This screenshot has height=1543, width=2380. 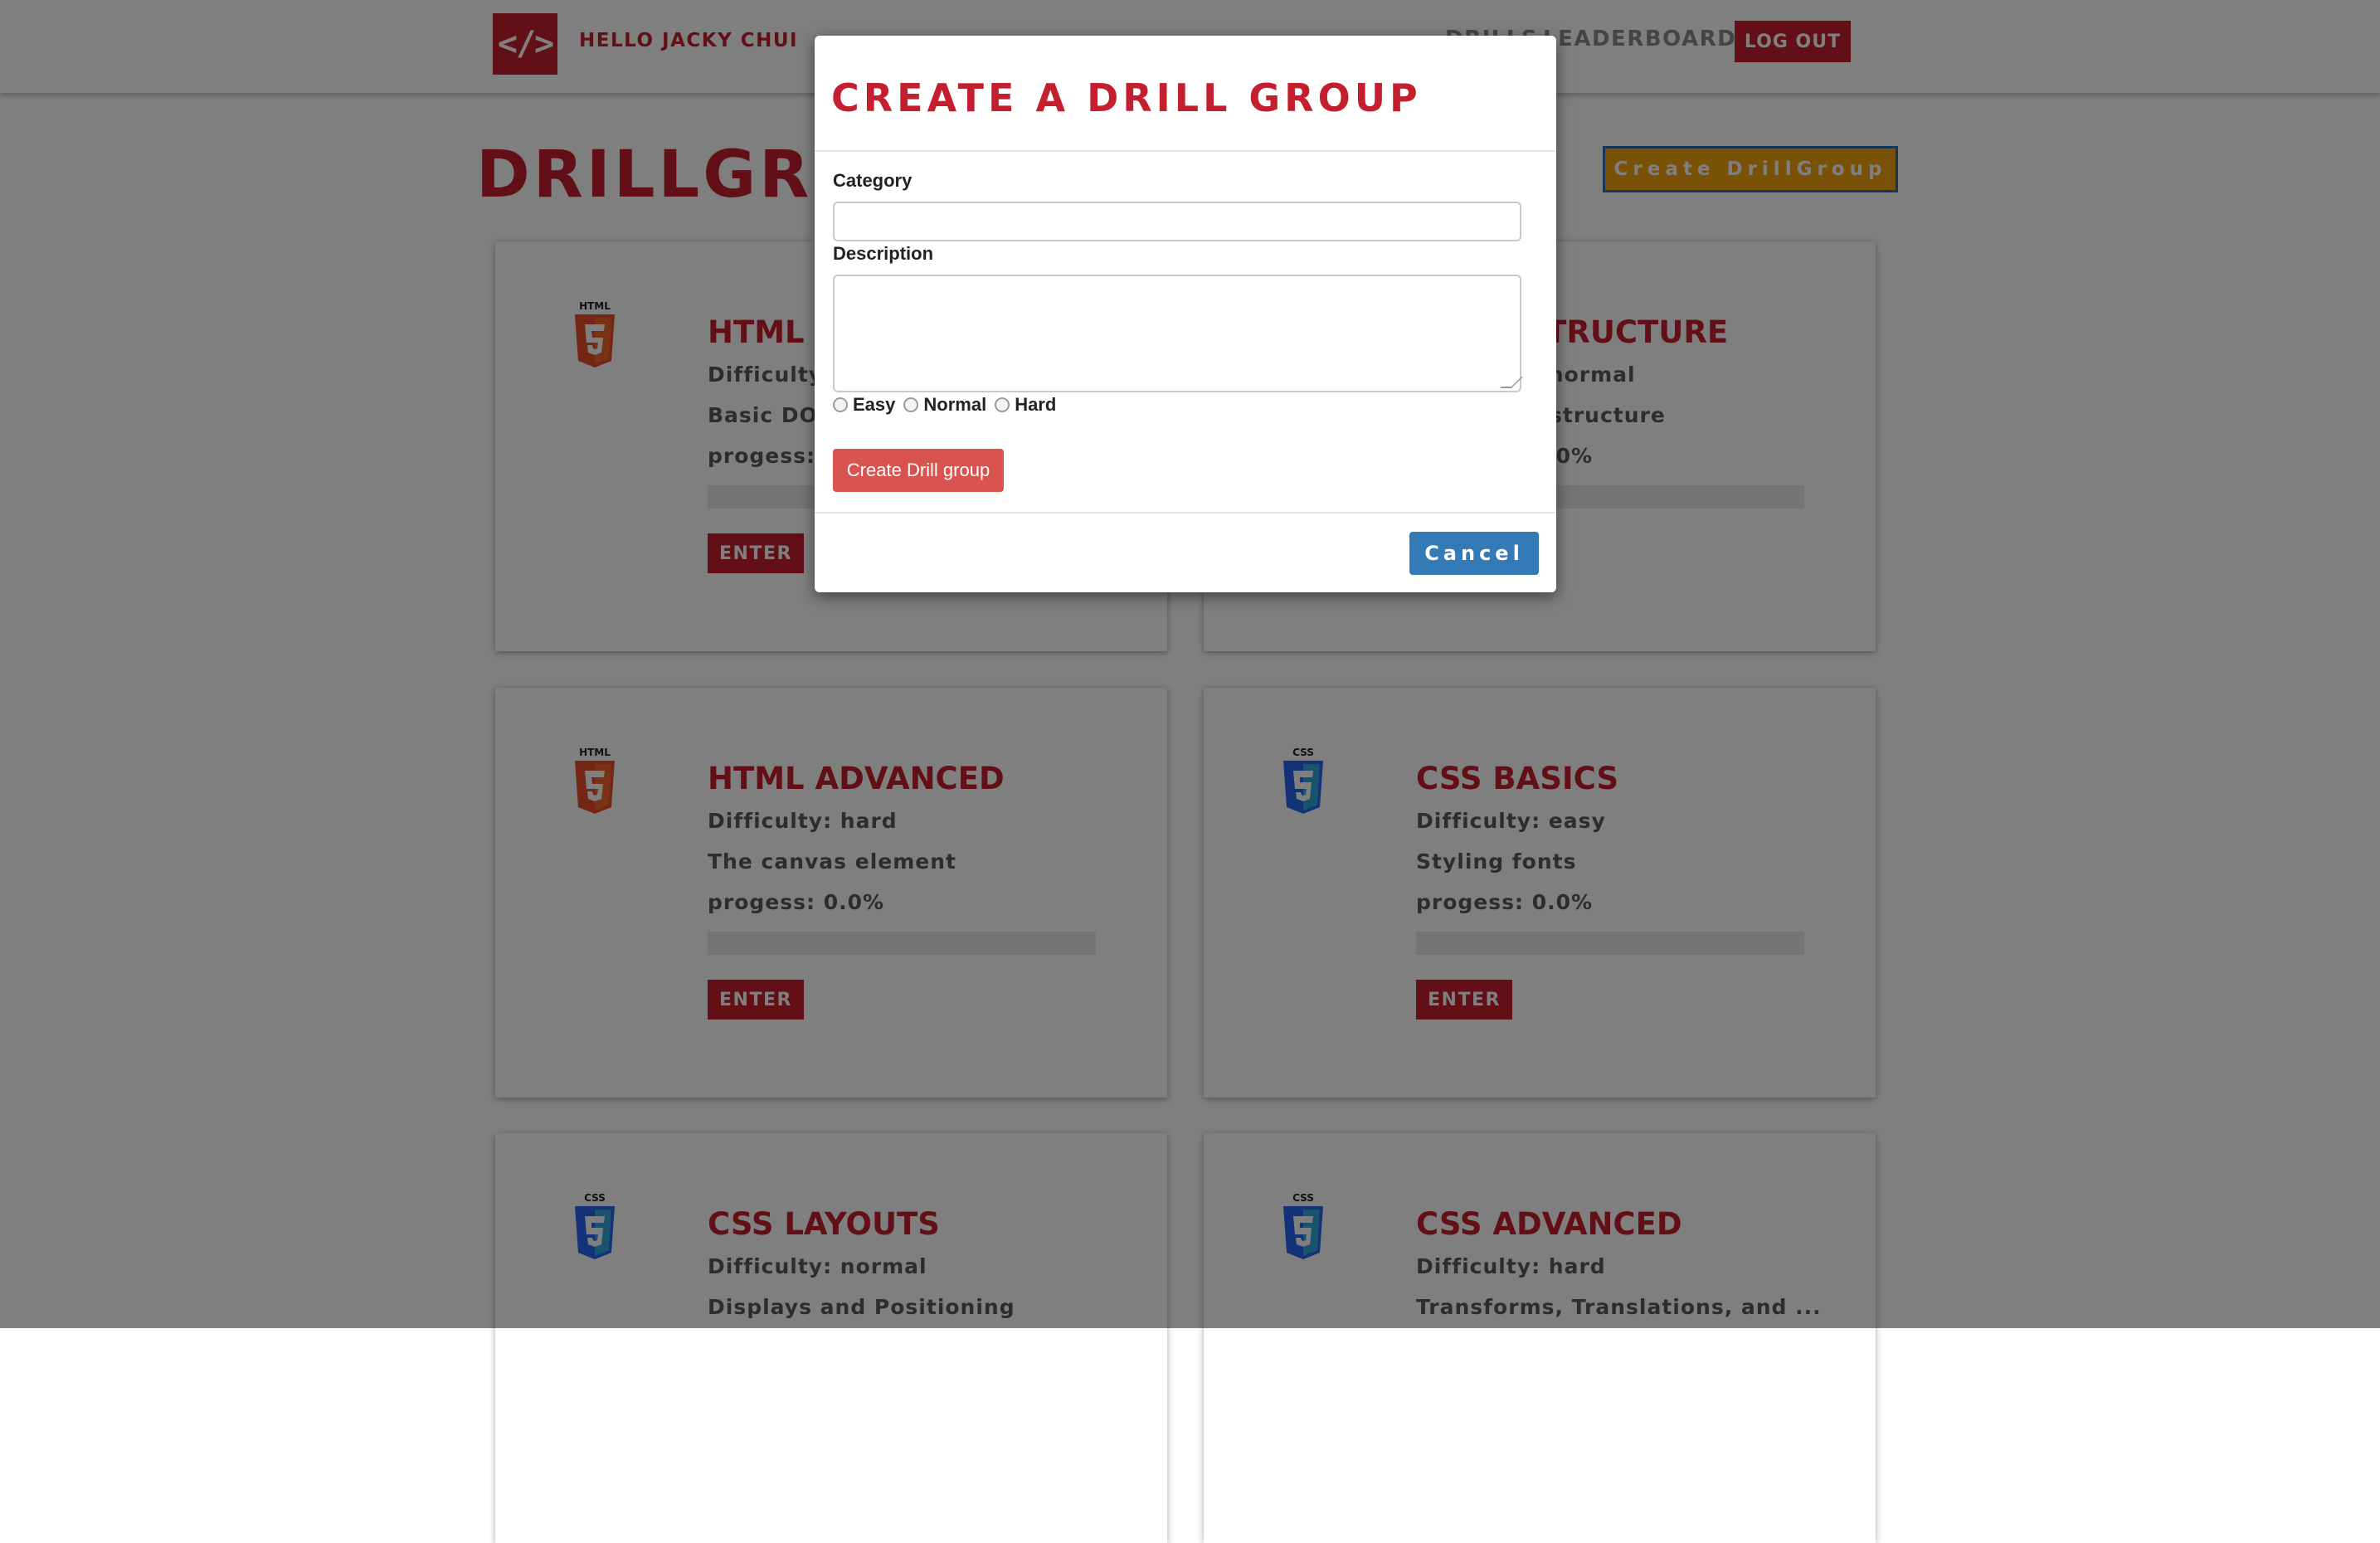 I want to click on category-input, so click(x=1177, y=222).